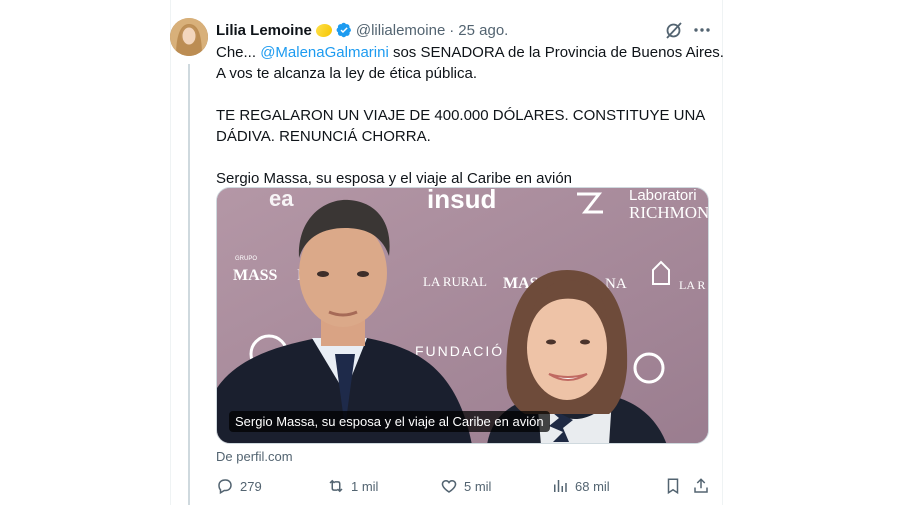 The width and height of the screenshot is (900, 505). Describe the element at coordinates (255, 275) in the screenshot. I see `backdrop-mass-1: MASS` at that location.